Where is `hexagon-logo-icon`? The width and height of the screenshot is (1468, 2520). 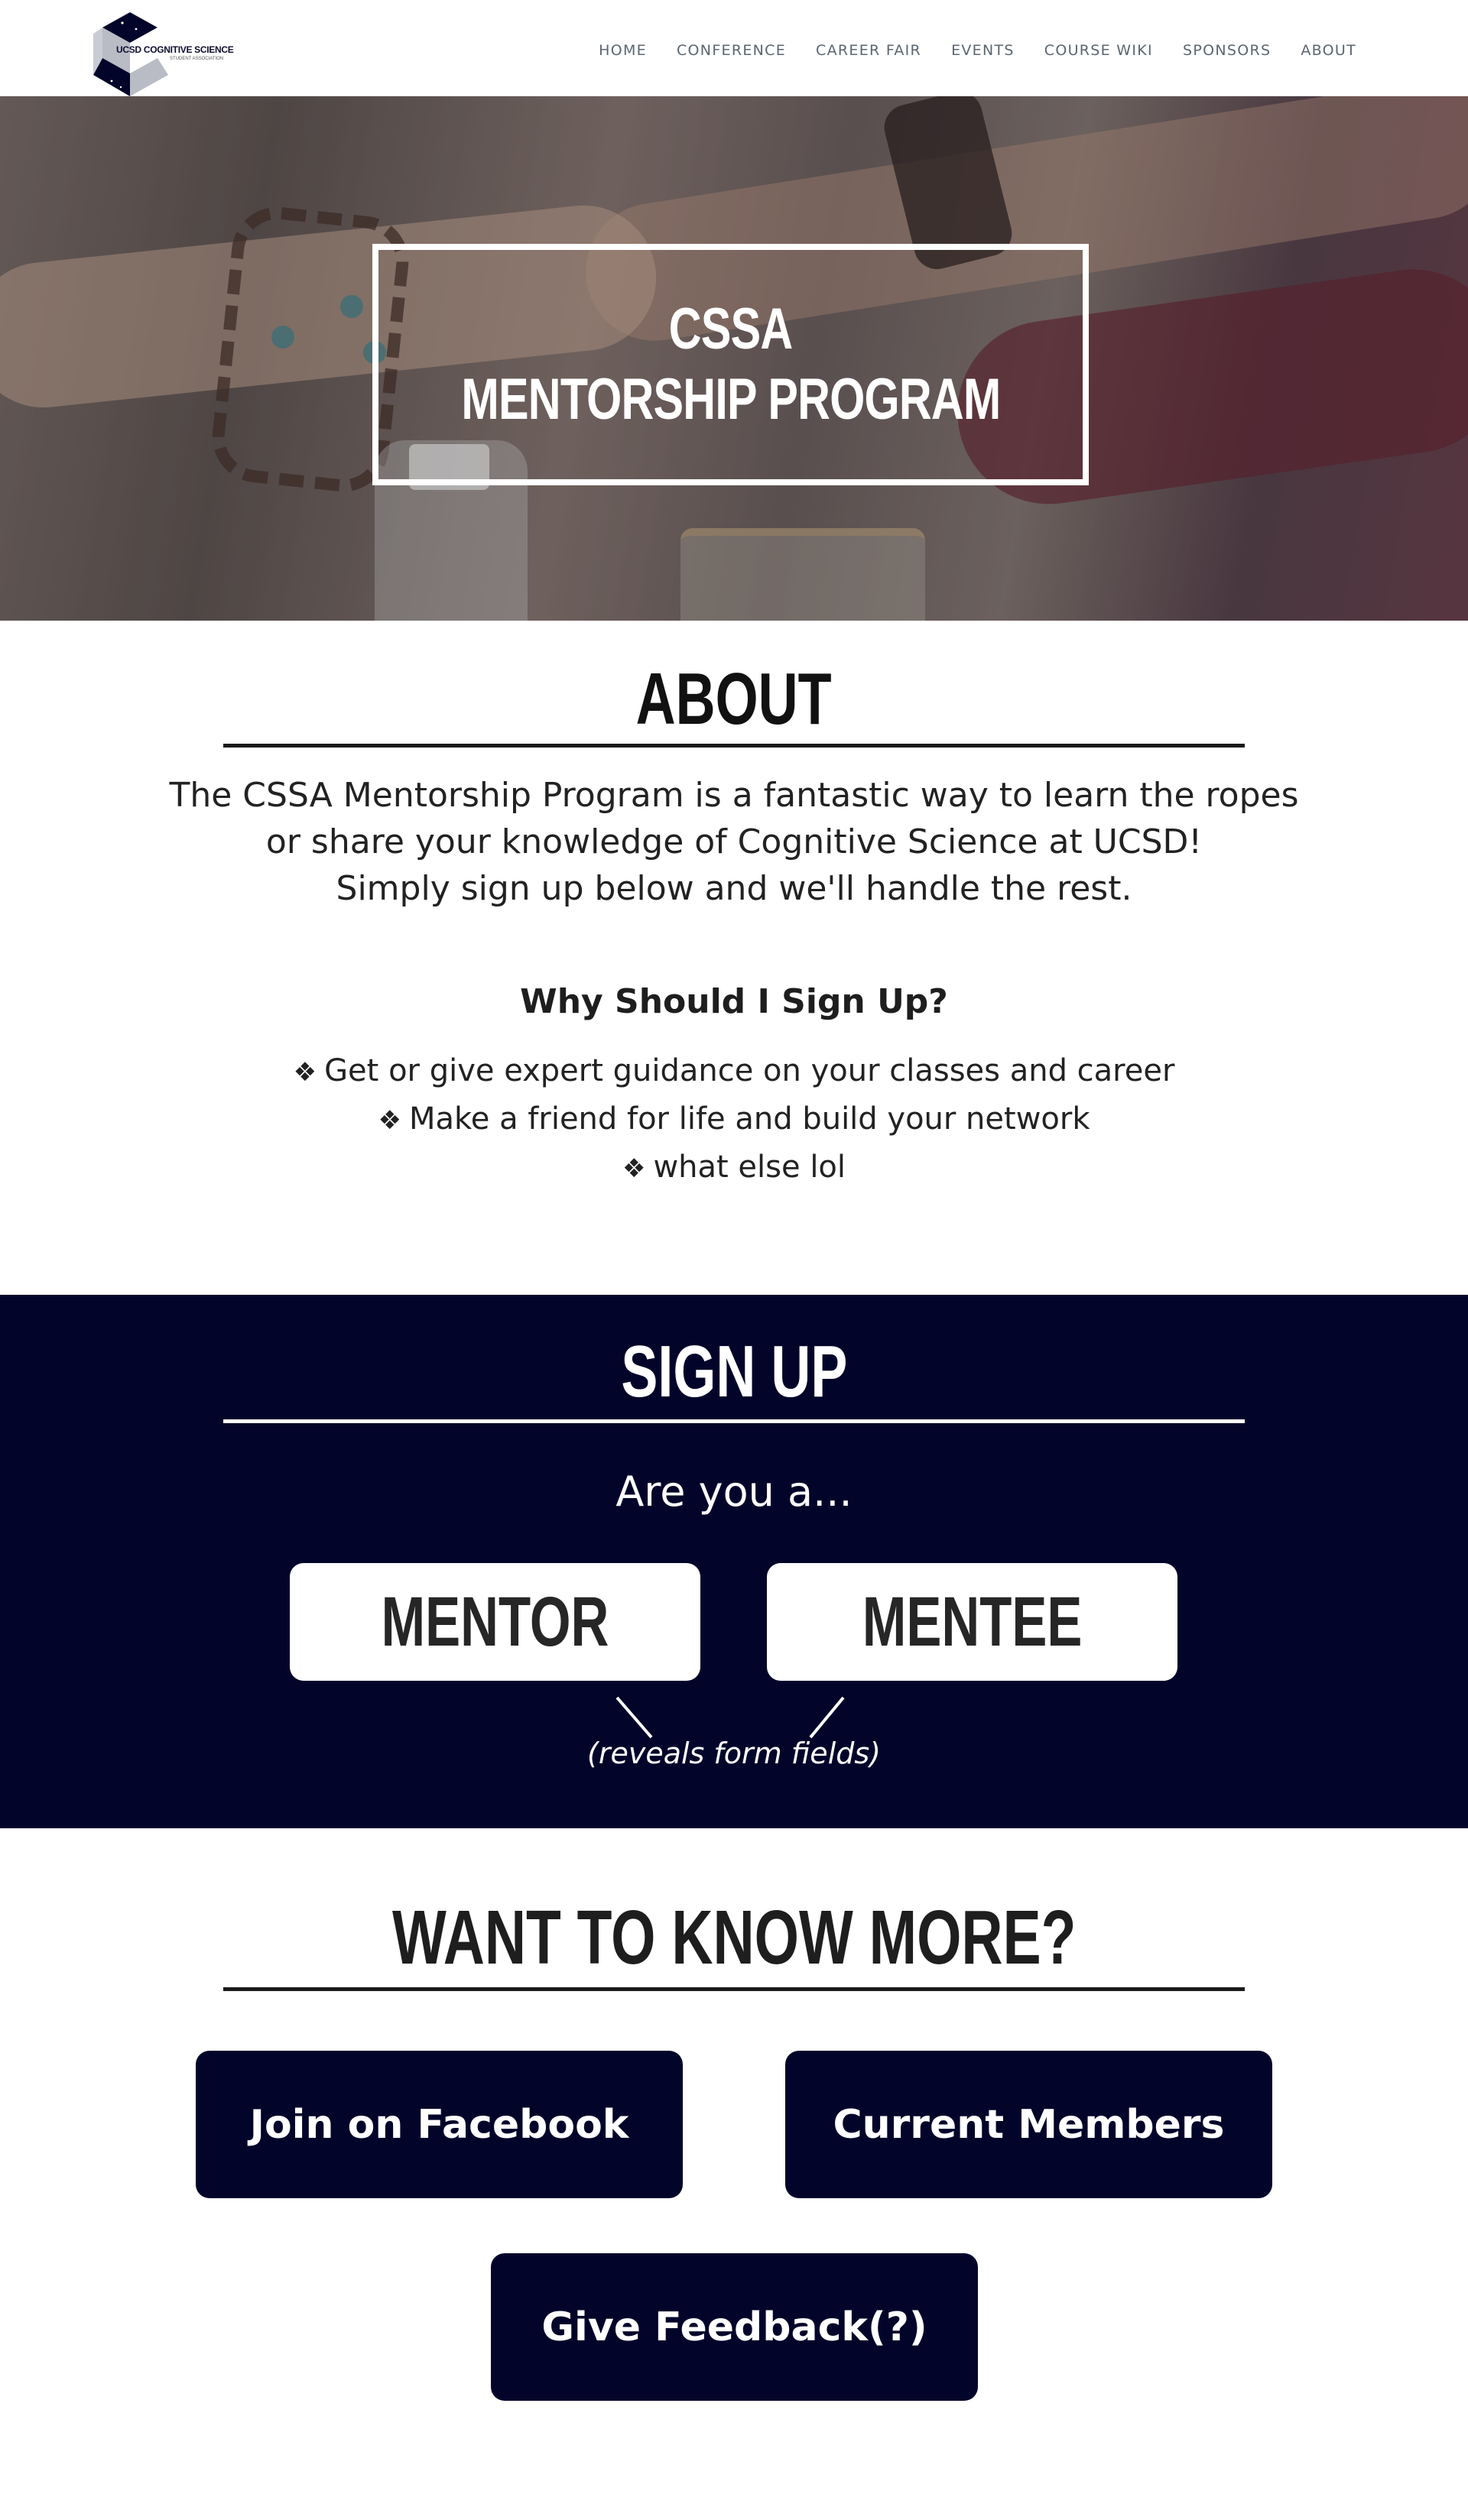
hexagon-logo-icon is located at coordinates (130, 54).